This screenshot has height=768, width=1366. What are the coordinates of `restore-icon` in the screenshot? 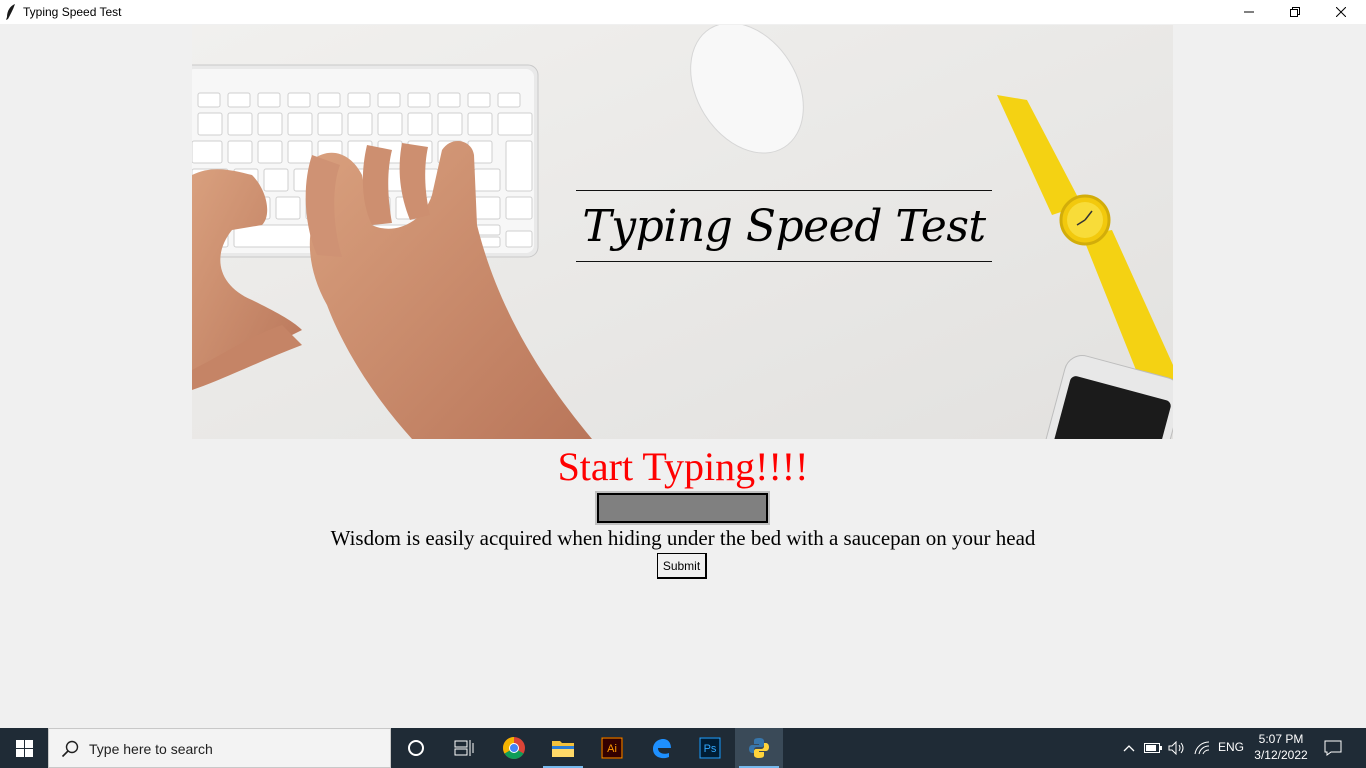 It's located at (1295, 12).